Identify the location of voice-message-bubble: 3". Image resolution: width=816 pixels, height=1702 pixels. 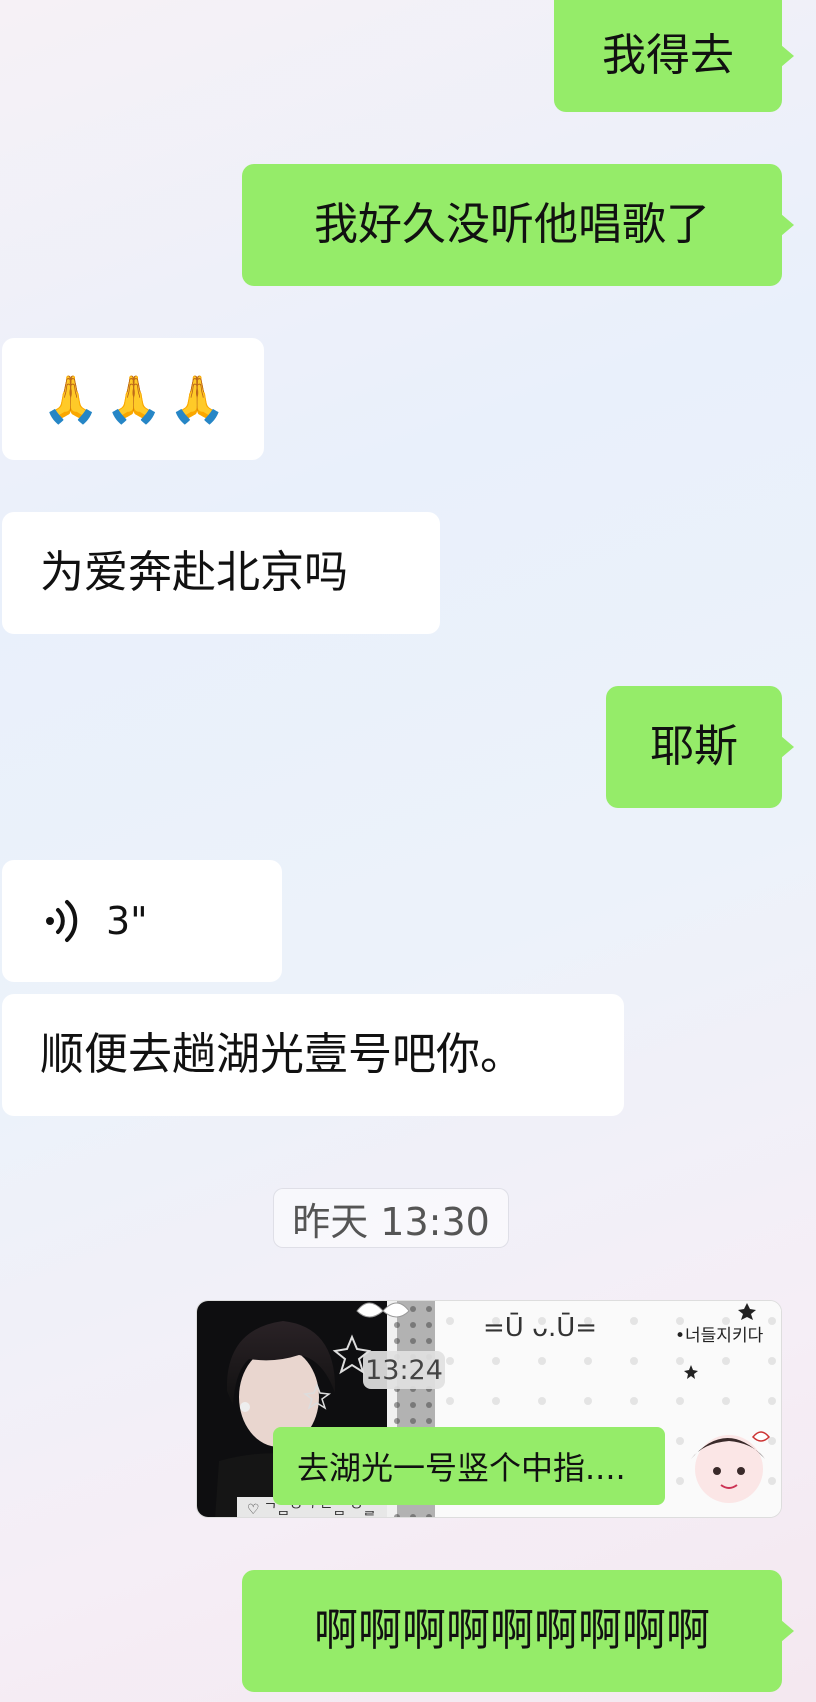
(142, 921).